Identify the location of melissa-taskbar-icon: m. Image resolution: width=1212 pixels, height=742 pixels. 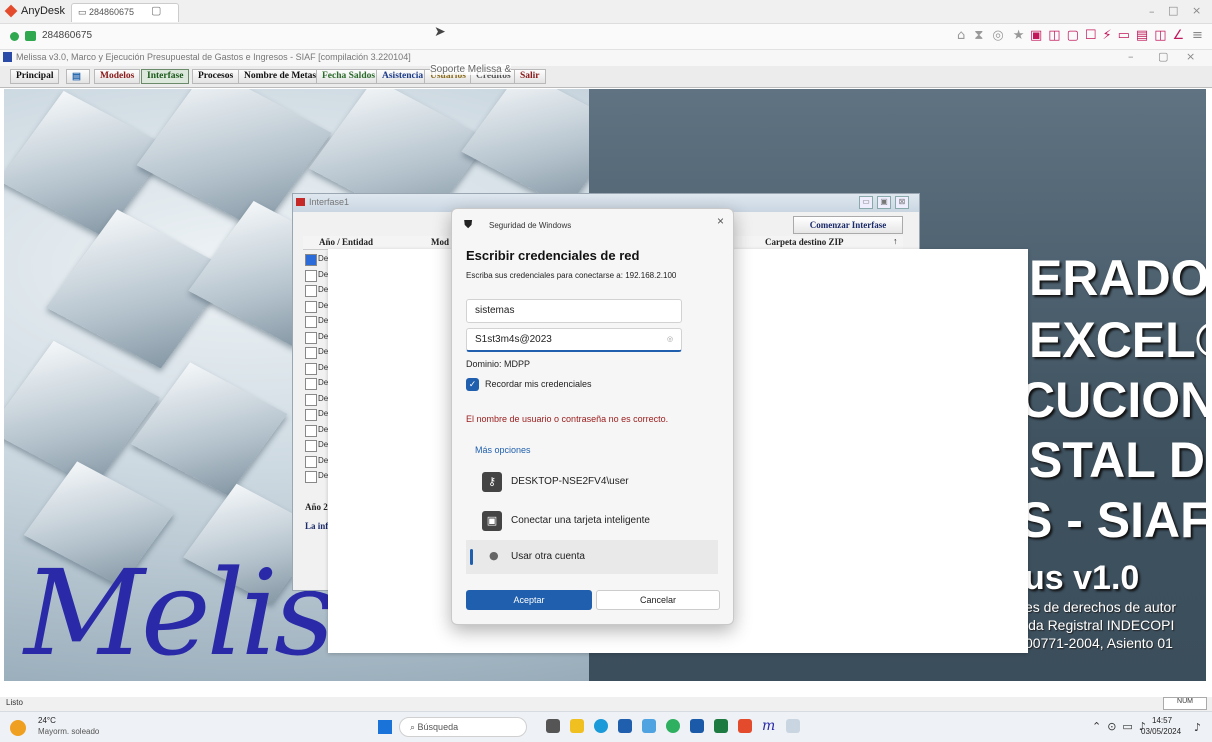
(769, 726).